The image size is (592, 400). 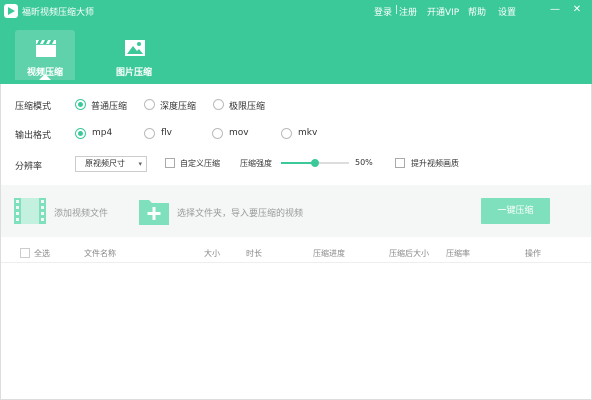 What do you see at coordinates (42, 253) in the screenshot?
I see `select-all-label: 全选` at bounding box center [42, 253].